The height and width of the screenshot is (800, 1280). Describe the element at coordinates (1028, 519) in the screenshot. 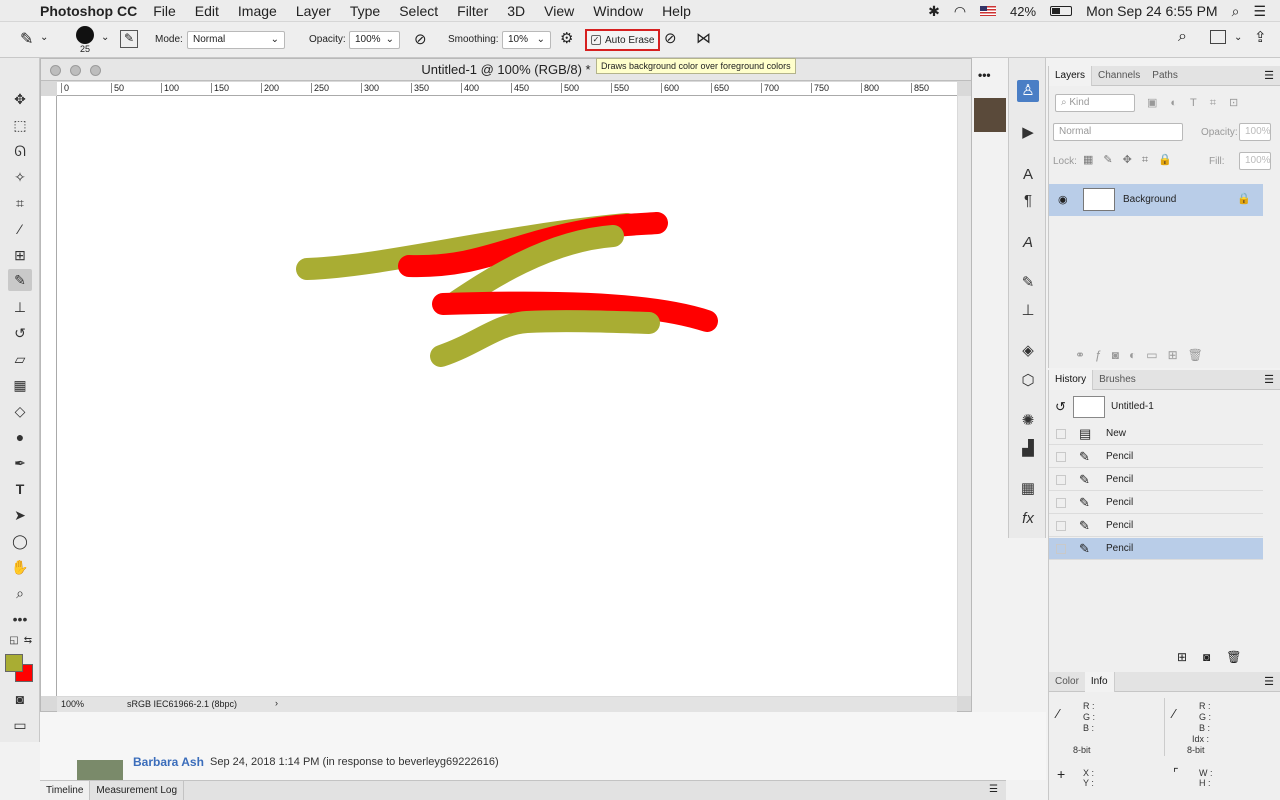

I see `styles-fx-icon: fx` at that location.